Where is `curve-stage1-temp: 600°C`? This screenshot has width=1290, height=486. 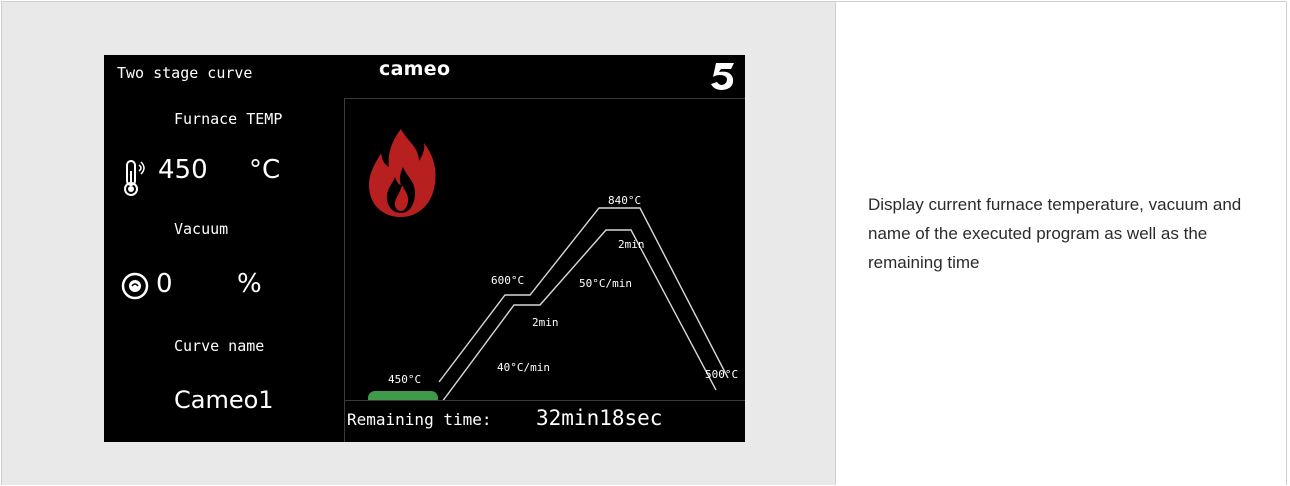
curve-stage1-temp: 600°C is located at coordinates (507, 280).